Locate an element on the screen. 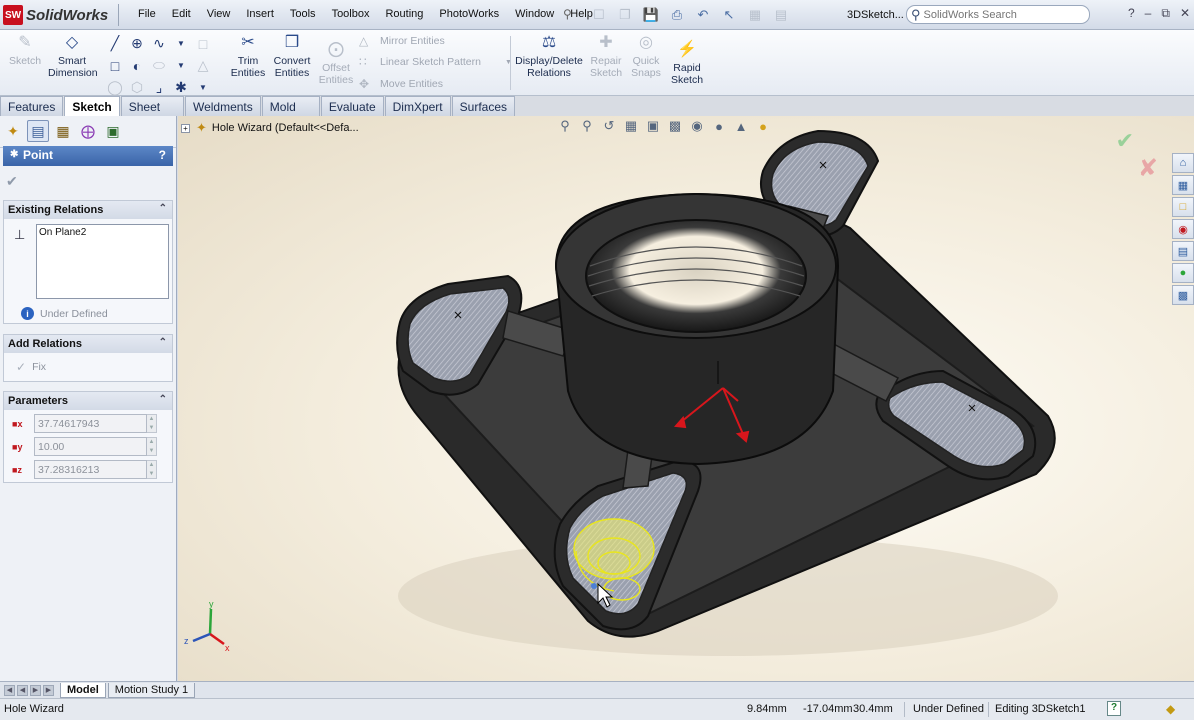 The height and width of the screenshot is (720, 1194). apply-scene-icon: ▲ is located at coordinates (741, 126).